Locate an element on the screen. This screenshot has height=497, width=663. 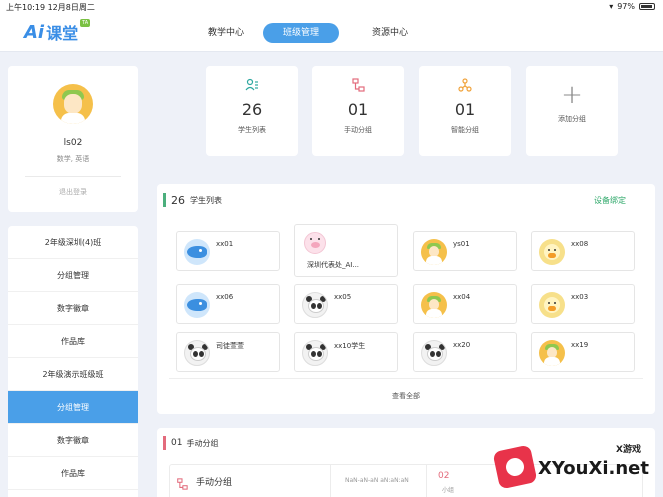
wifi-icon: ▾ is located at coordinates (611, 6).